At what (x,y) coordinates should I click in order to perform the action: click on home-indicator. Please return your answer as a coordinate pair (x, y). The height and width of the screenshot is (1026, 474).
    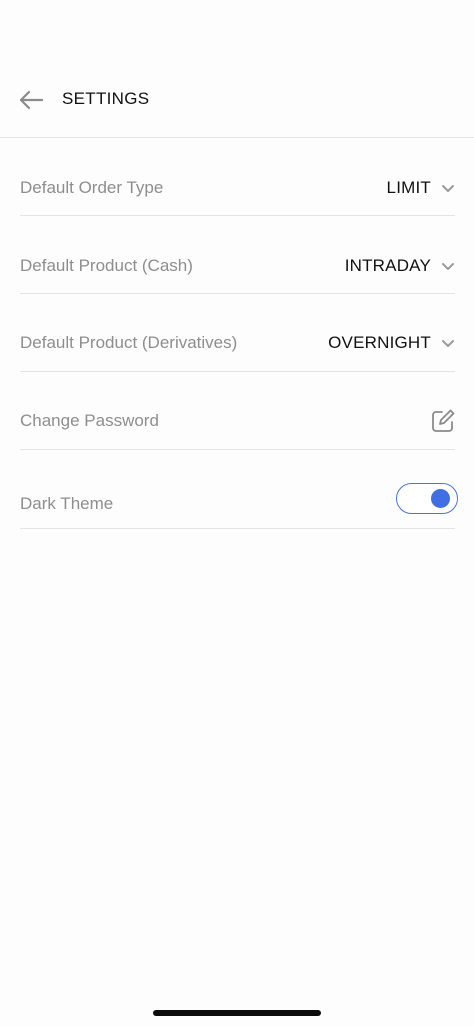
    Looking at the image, I should click on (237, 1013).